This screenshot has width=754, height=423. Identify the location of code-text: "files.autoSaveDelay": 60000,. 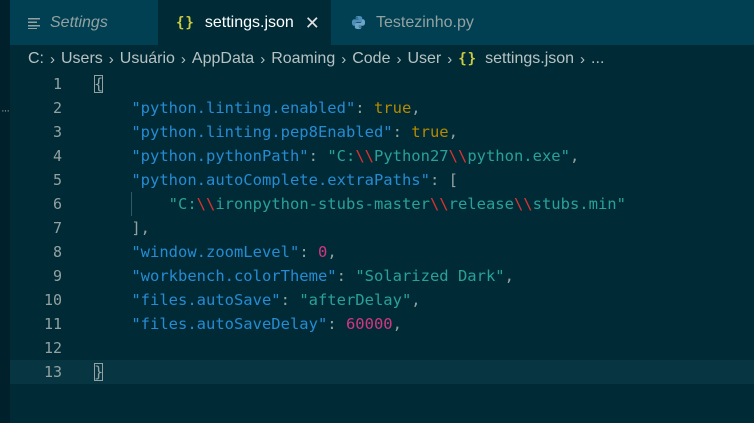
(248, 324).